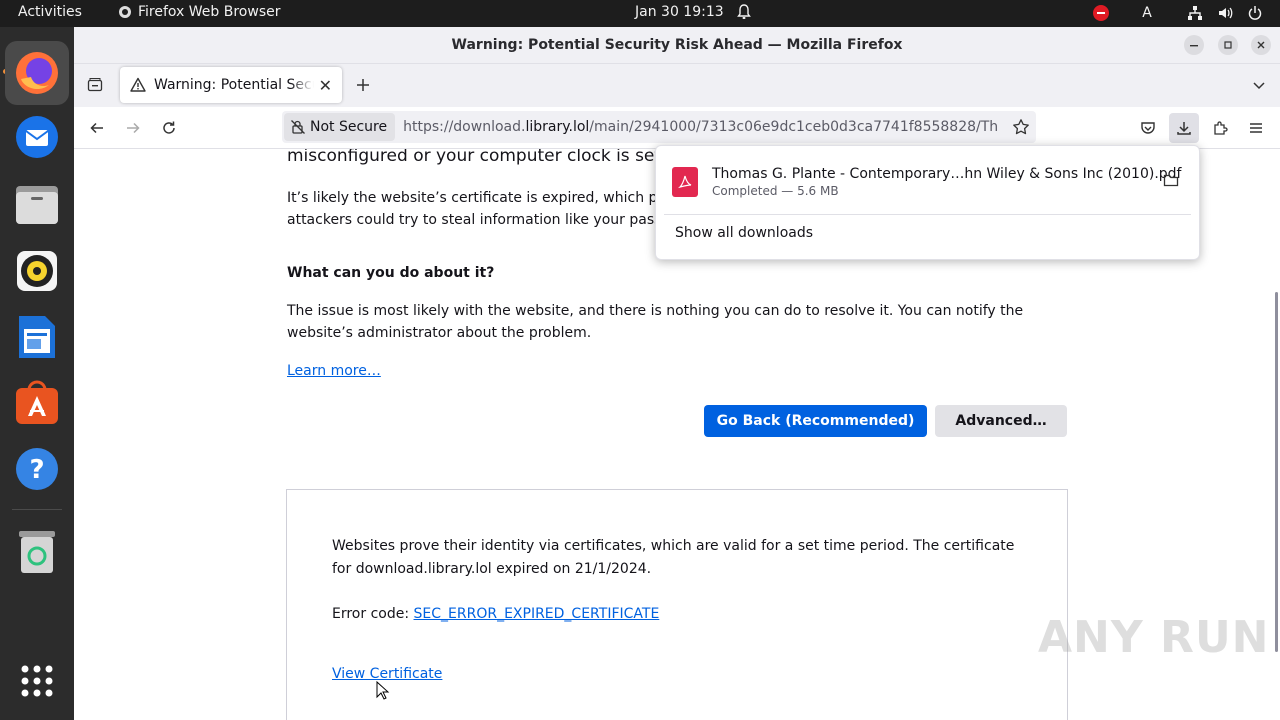 Image resolution: width=1280 pixels, height=720 pixels. What do you see at coordinates (685, 182) in the screenshot?
I see `pdf-file-icon` at bounding box center [685, 182].